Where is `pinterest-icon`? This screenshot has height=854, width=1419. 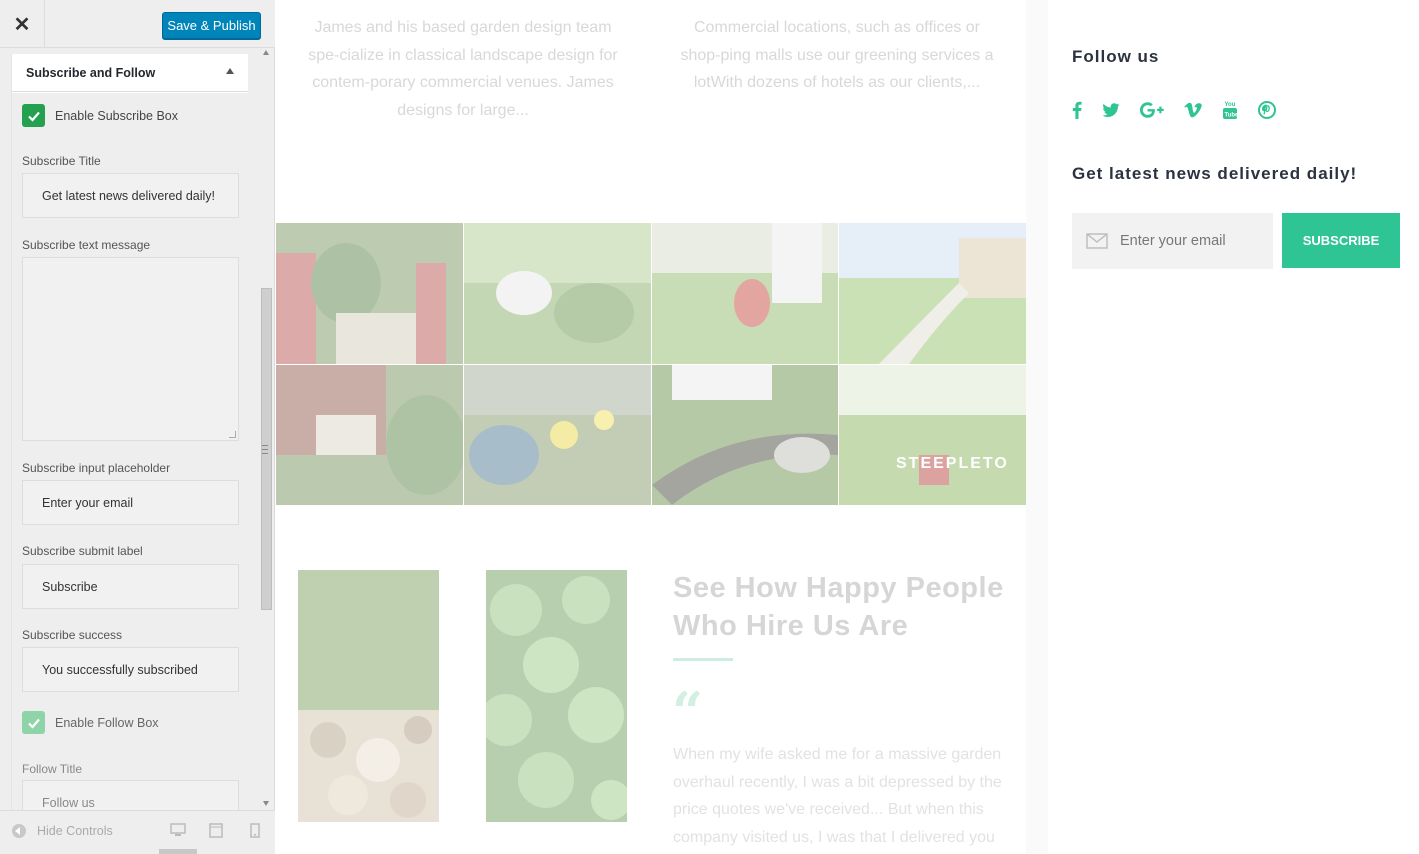 pinterest-icon is located at coordinates (1267, 110).